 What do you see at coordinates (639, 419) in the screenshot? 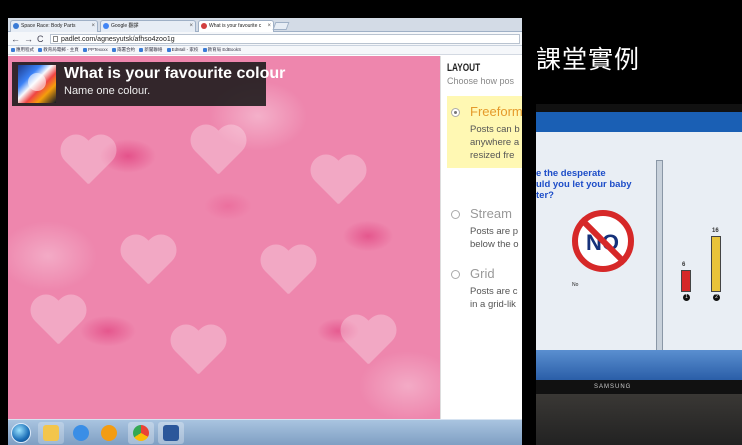
I see `desk` at bounding box center [639, 419].